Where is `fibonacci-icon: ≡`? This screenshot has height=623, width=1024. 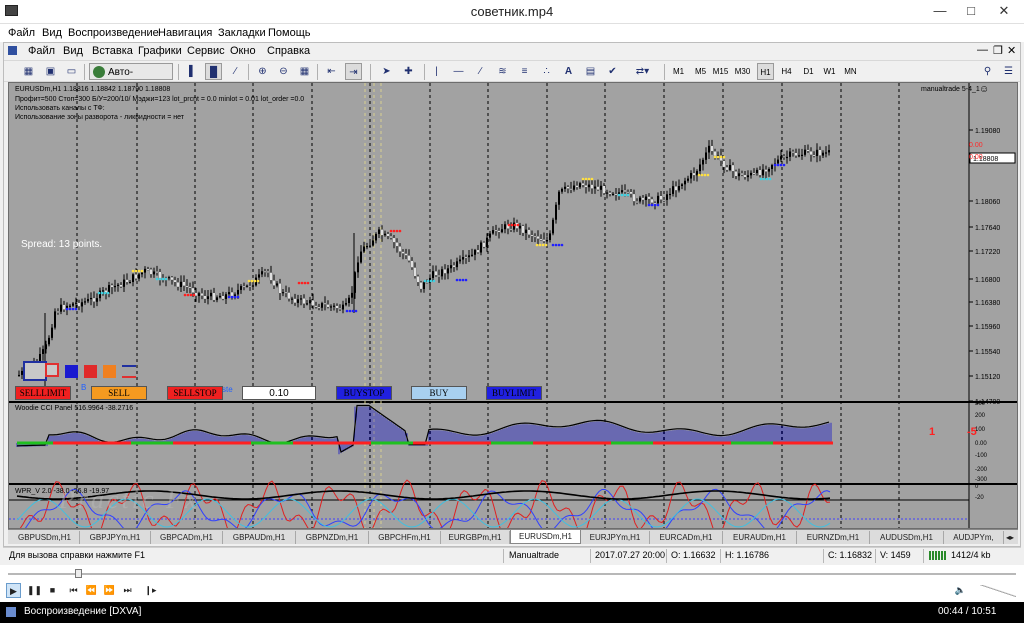
fibonacci-icon: ≡ is located at coordinates (524, 71).